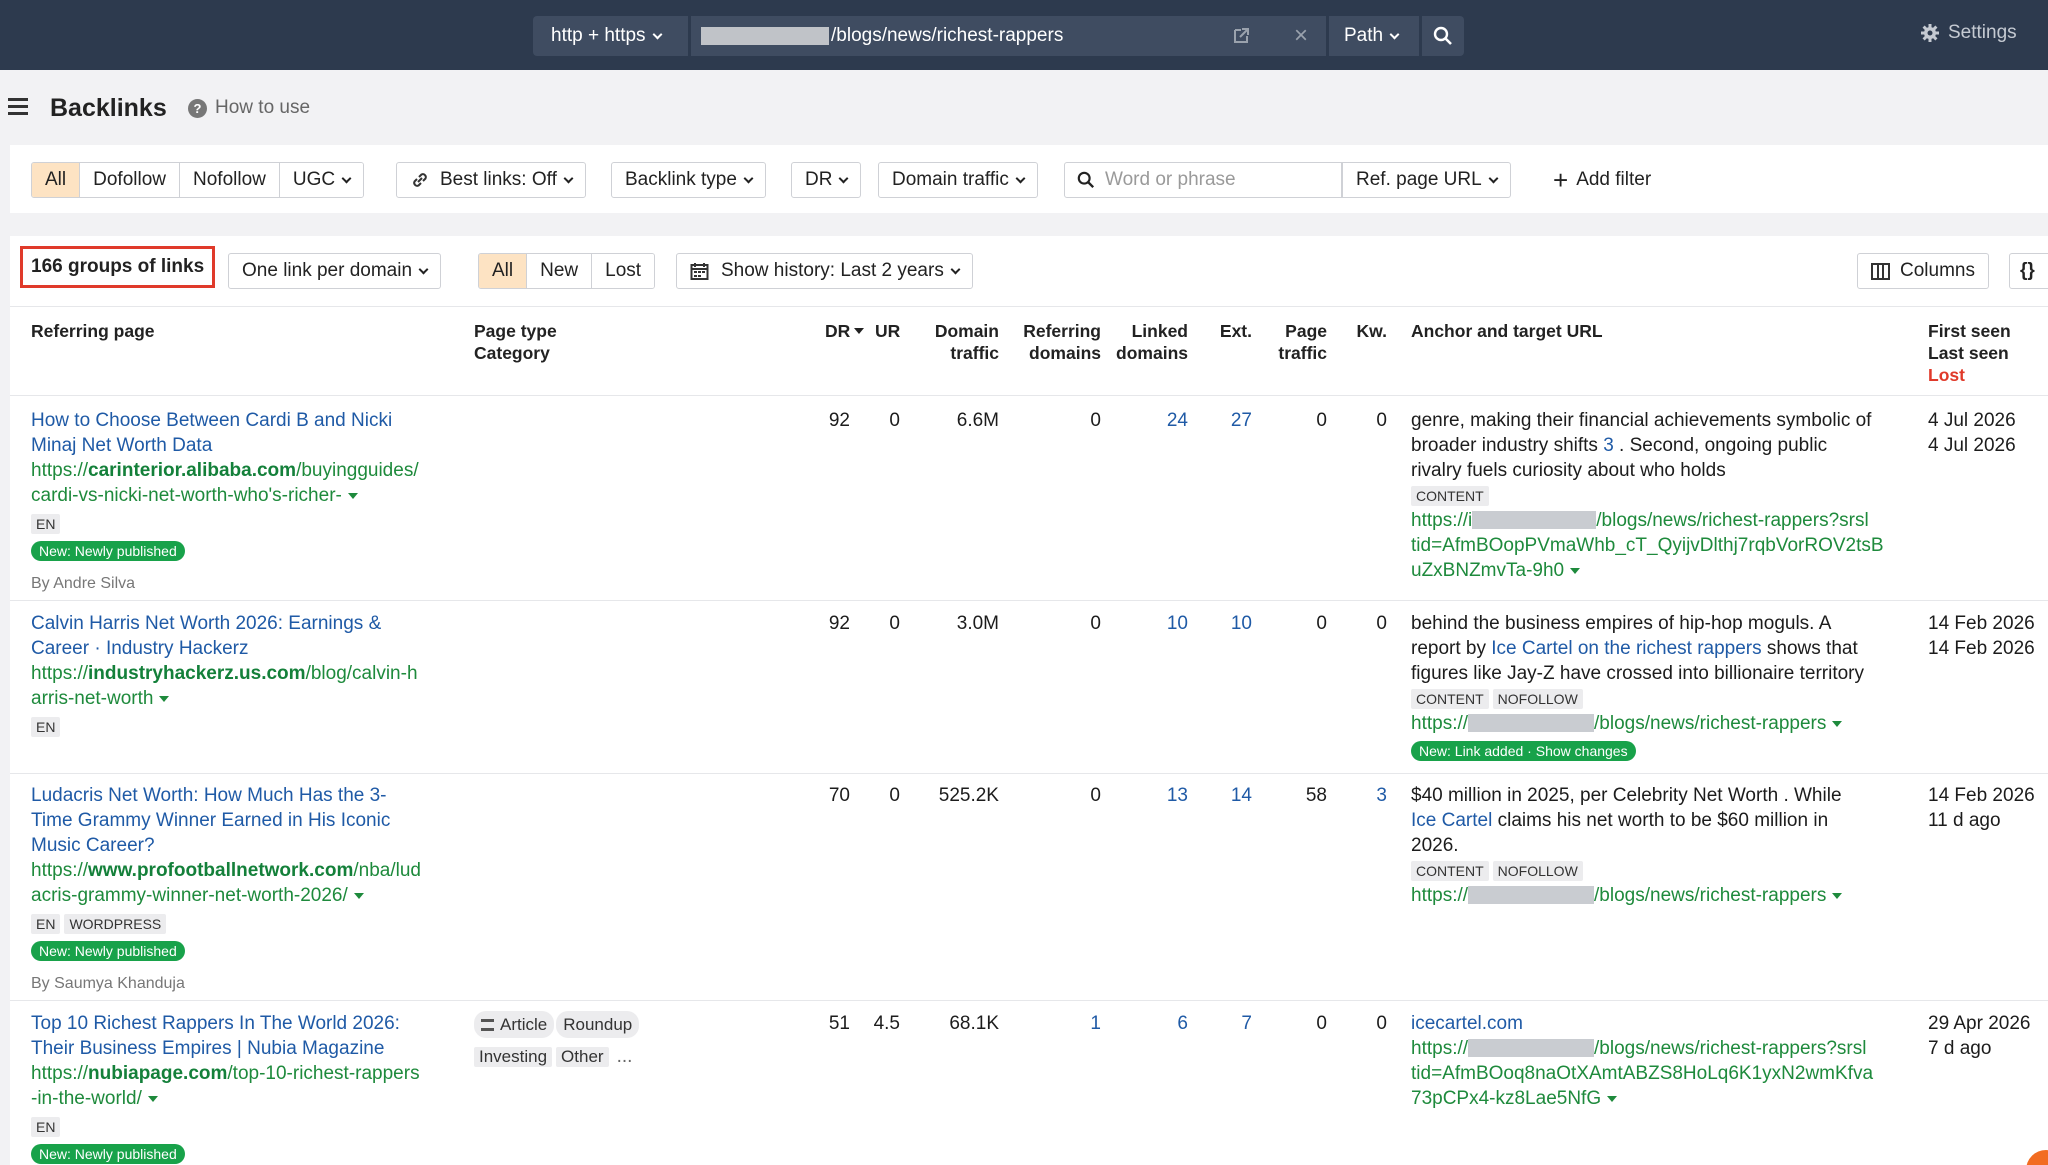 The image size is (2048, 1165). Describe the element at coordinates (314, 179) in the screenshot. I see `ugc-label: UGC` at that location.